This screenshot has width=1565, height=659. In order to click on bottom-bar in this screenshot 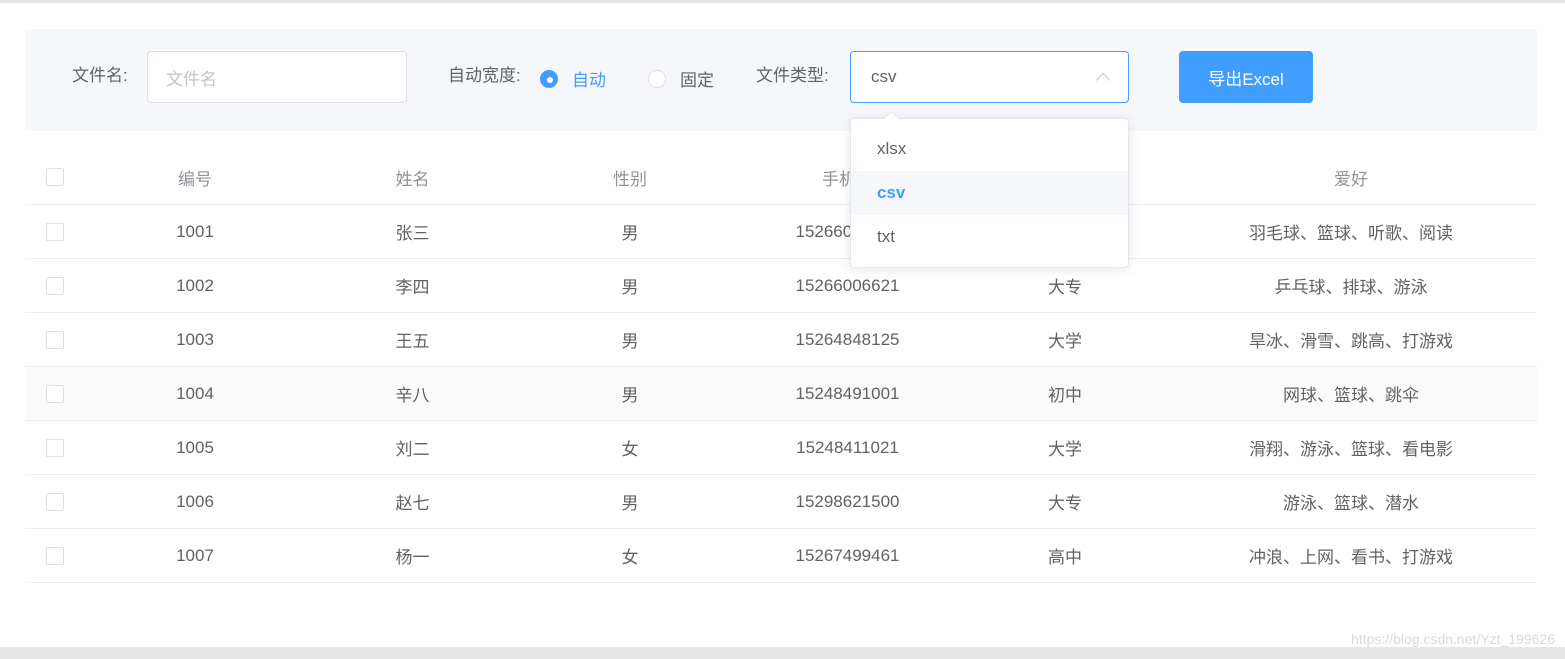, I will do `click(782, 653)`.